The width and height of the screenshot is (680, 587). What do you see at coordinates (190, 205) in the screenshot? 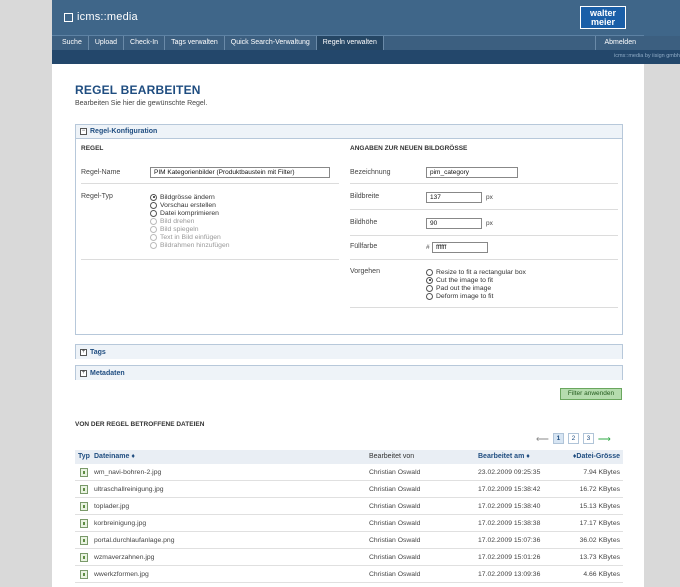
I see `regel-typ-option: Vorschau erstellen` at bounding box center [190, 205].